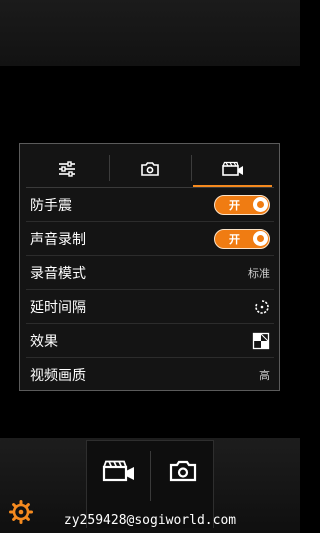  Describe the element at coordinates (51, 205) in the screenshot. I see `setting-label: 防手震` at that location.